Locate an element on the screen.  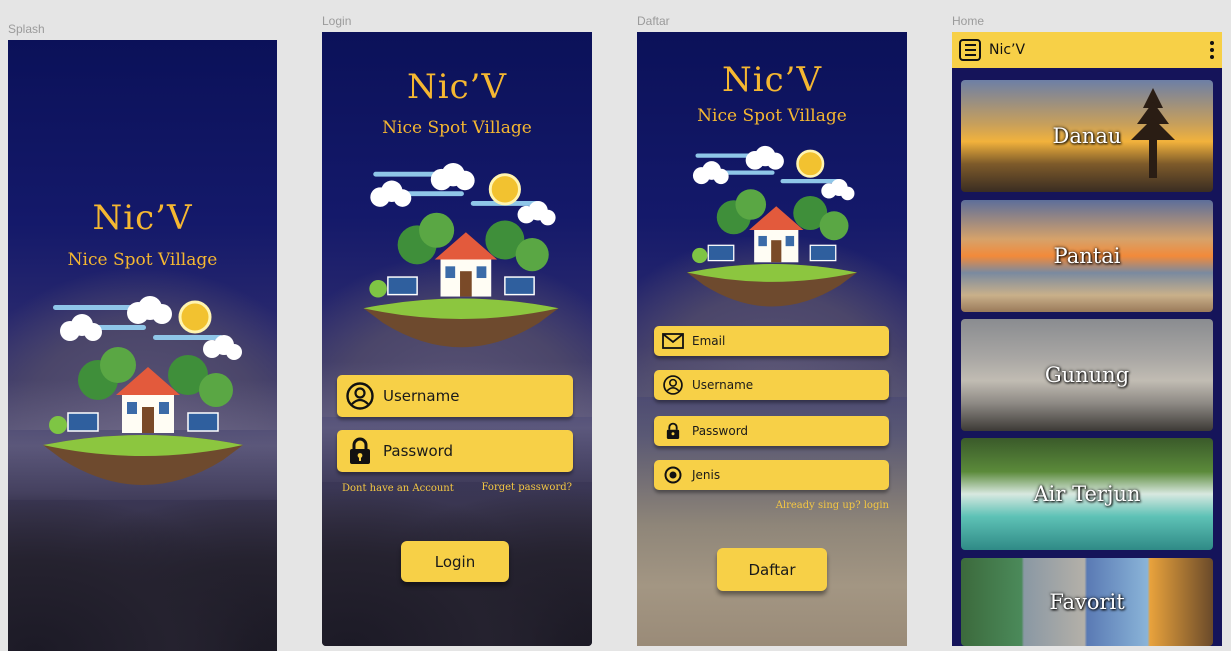
frame-label-daftar: Daftar is located at coordinates (653, 21).